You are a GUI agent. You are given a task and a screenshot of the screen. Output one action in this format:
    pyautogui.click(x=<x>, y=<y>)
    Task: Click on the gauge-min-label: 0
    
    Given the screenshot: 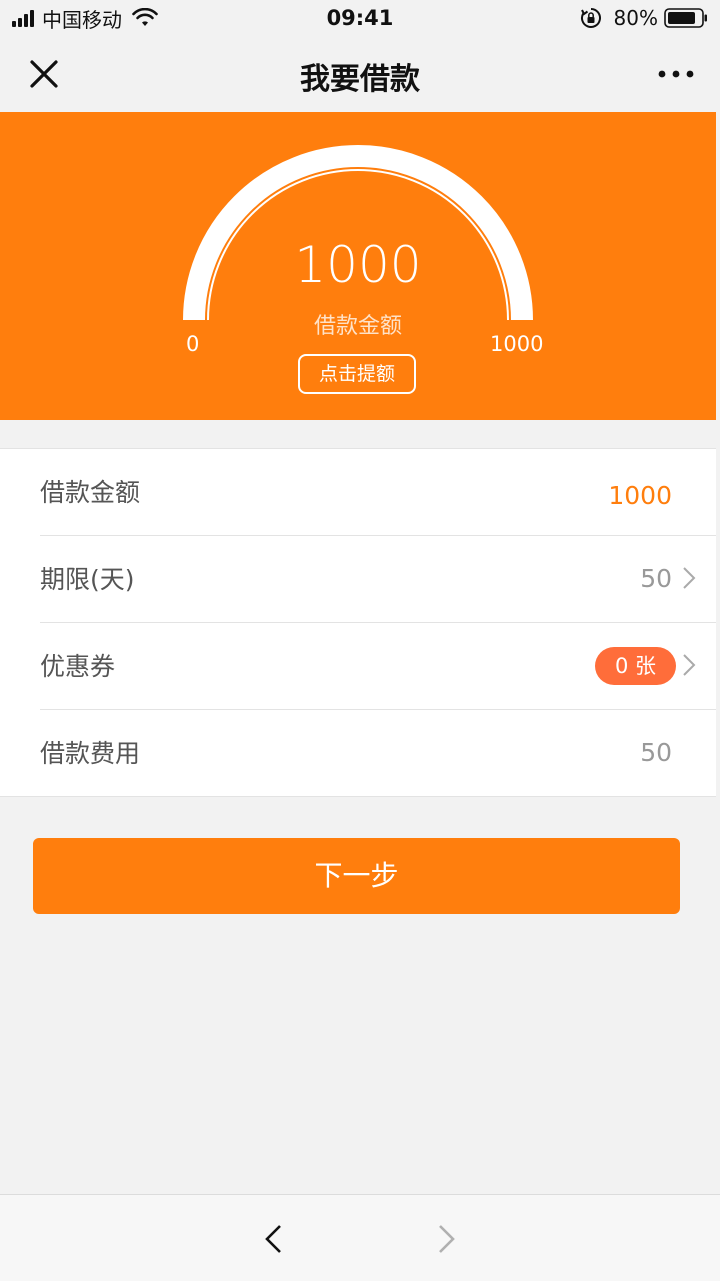 What is the action you would take?
    pyautogui.click(x=193, y=344)
    